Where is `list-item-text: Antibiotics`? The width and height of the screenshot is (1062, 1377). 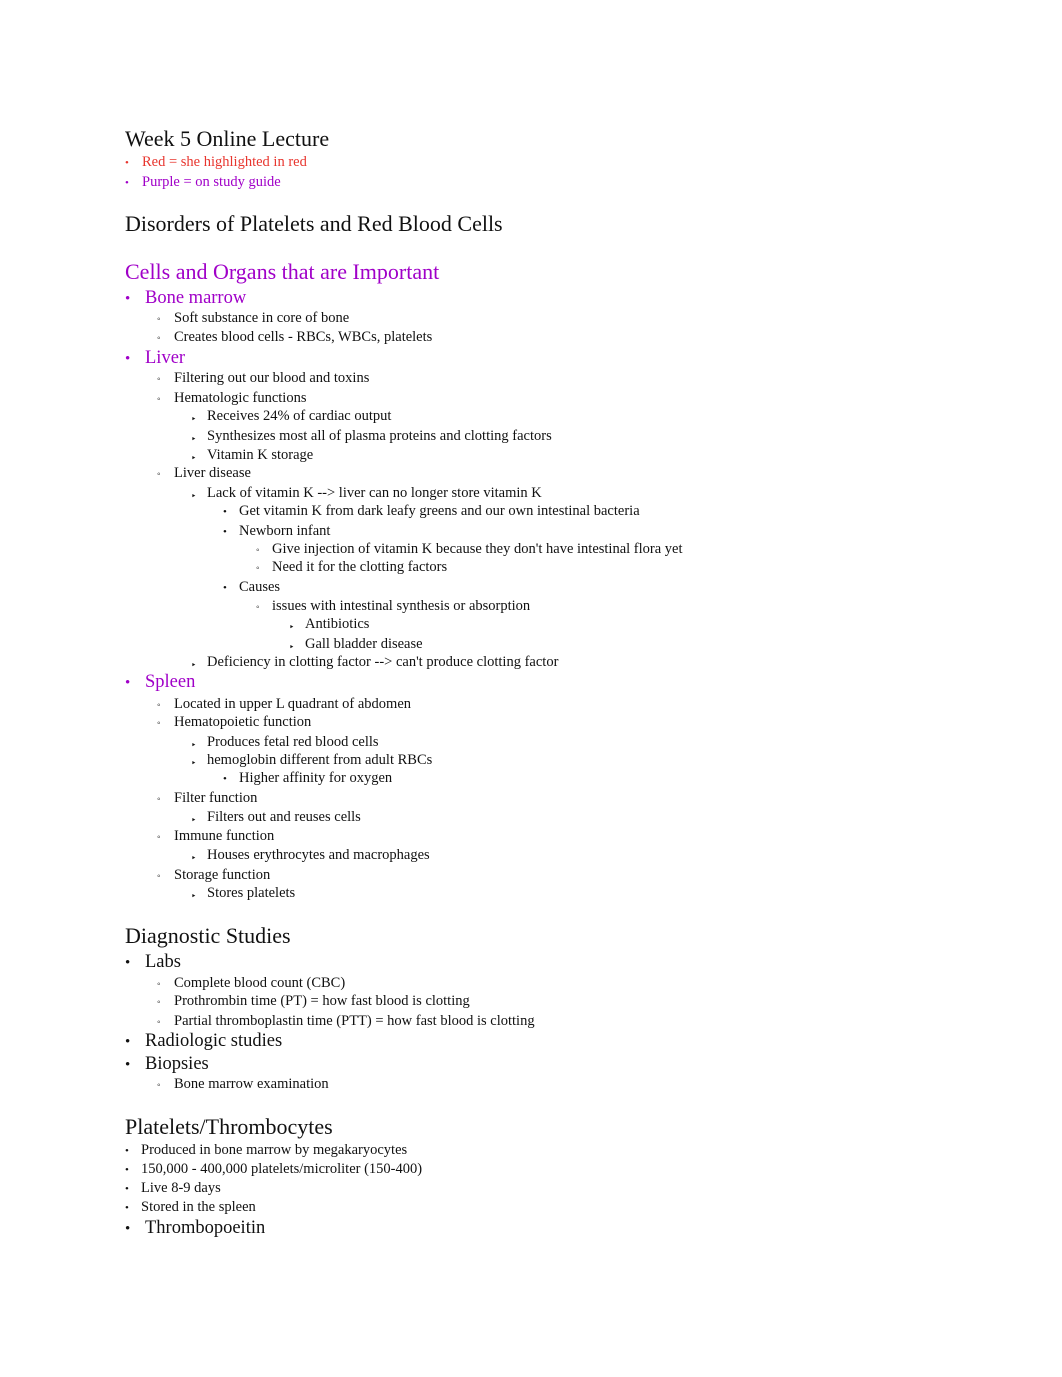 list-item-text: Antibiotics is located at coordinates (337, 624).